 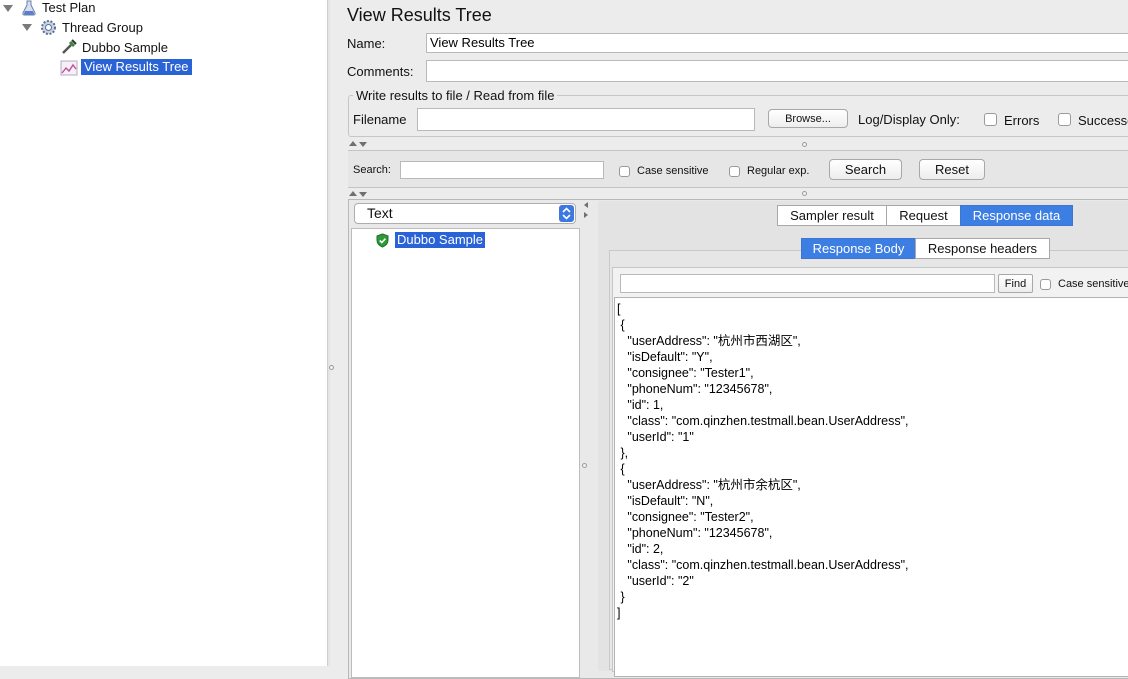 I want to click on search-button: Search, so click(x=865, y=169).